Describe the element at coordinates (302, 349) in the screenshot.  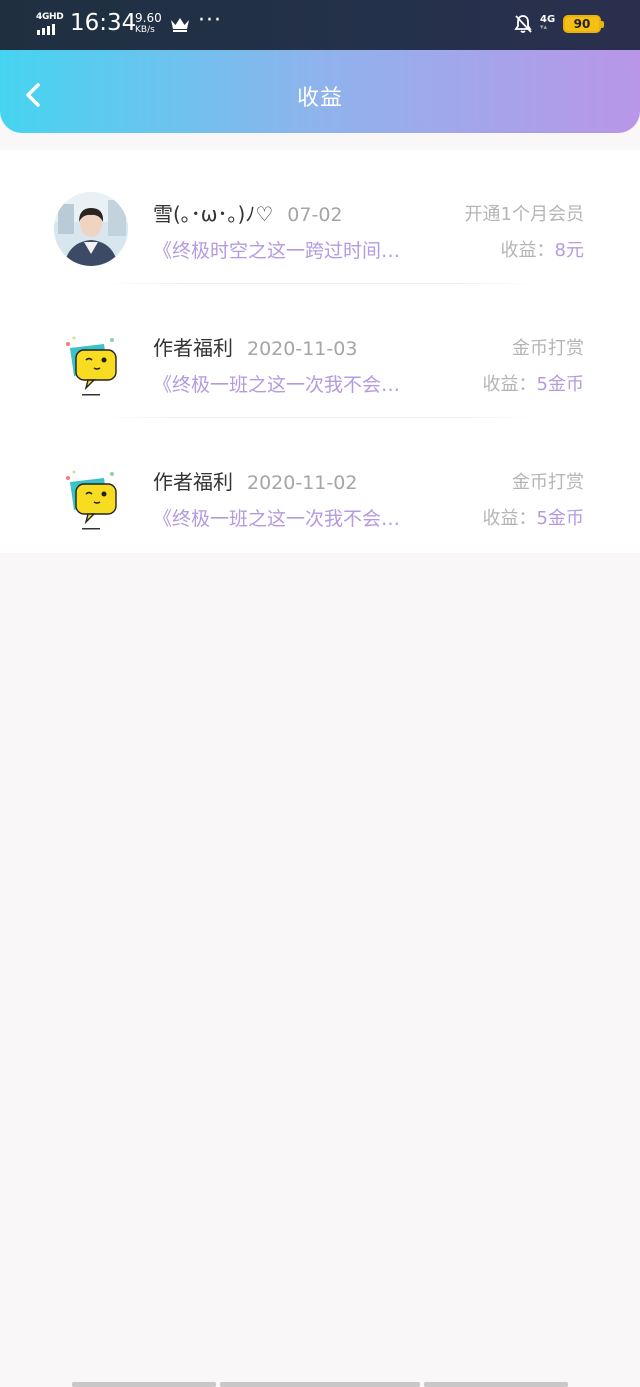
I see `row-date: 2020-11-03` at that location.